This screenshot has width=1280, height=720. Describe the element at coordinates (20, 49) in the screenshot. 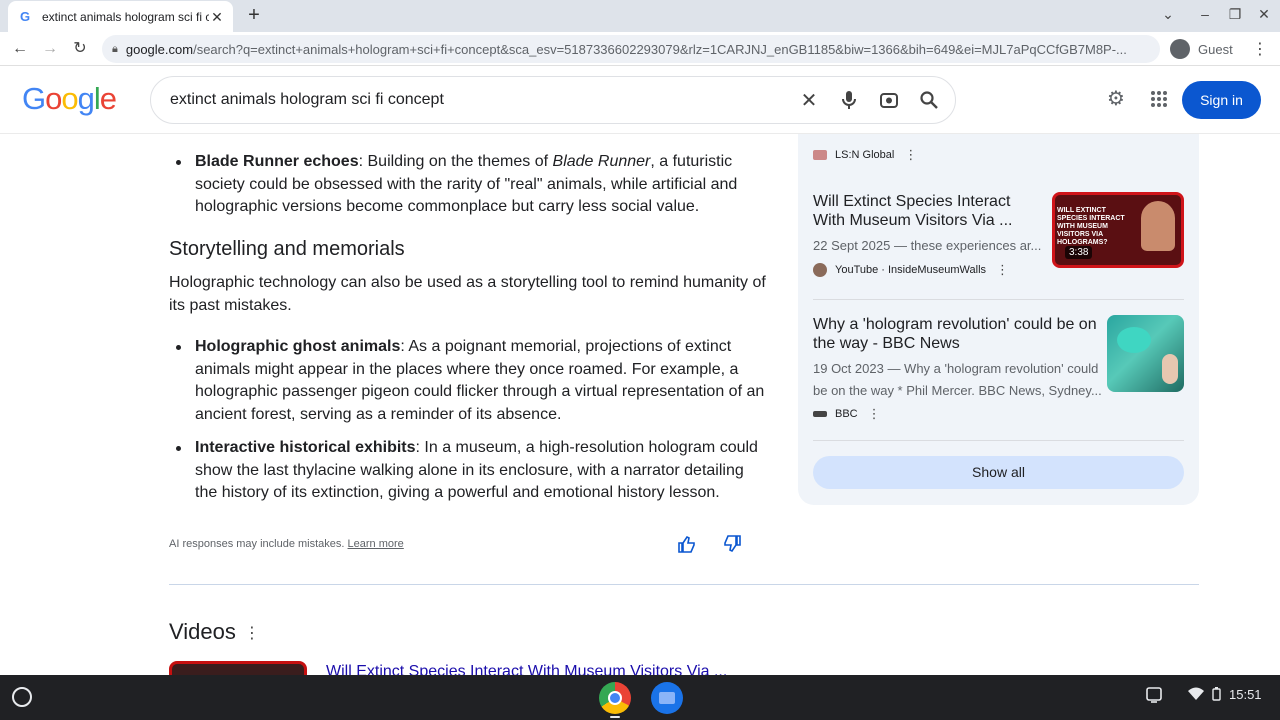

I see `back-icon: ←` at that location.